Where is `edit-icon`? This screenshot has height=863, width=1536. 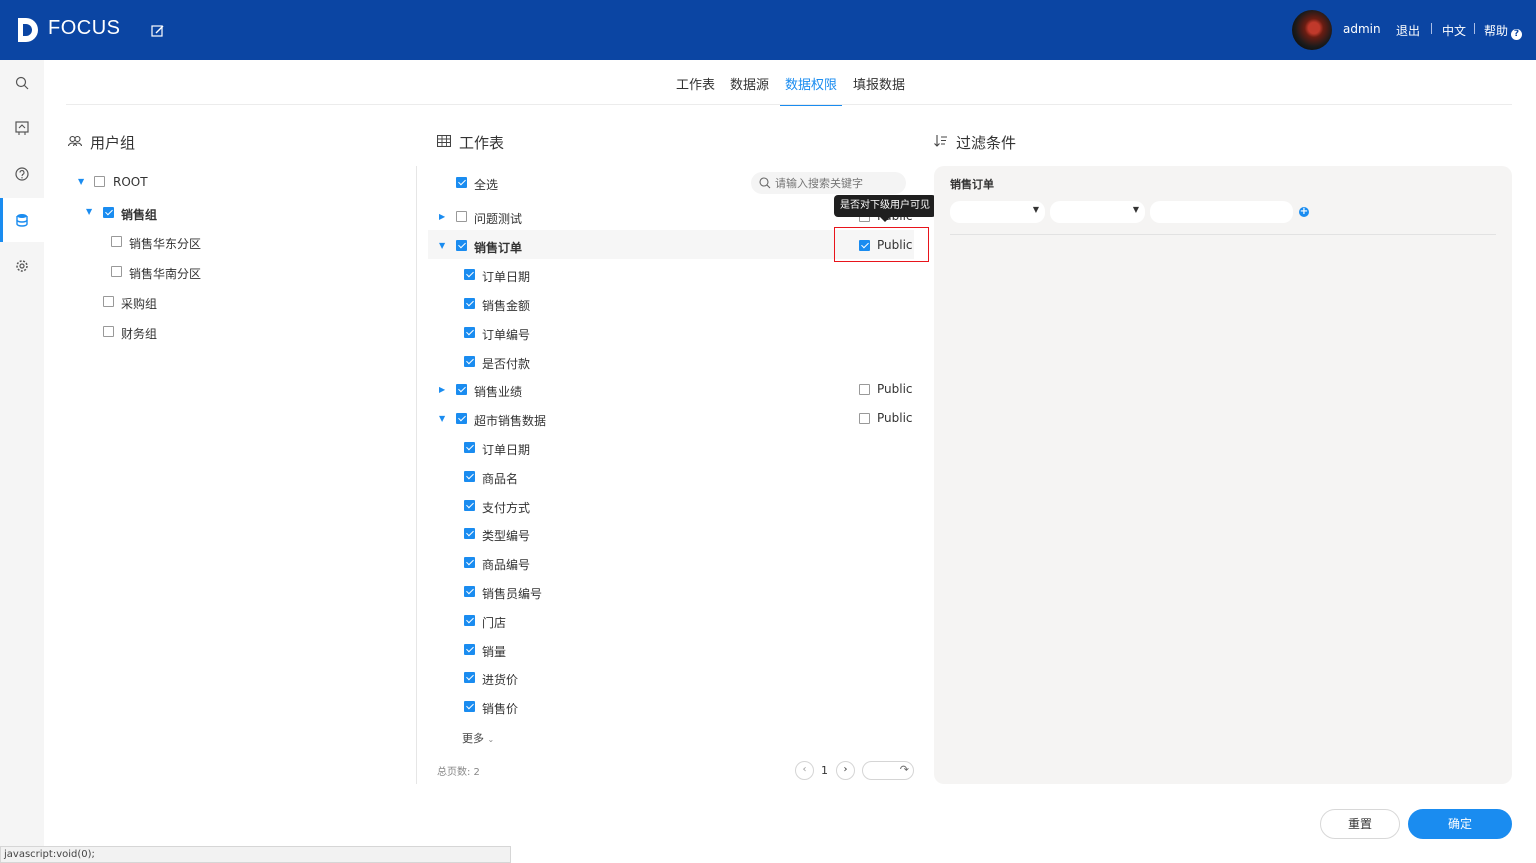
edit-icon is located at coordinates (158, 31).